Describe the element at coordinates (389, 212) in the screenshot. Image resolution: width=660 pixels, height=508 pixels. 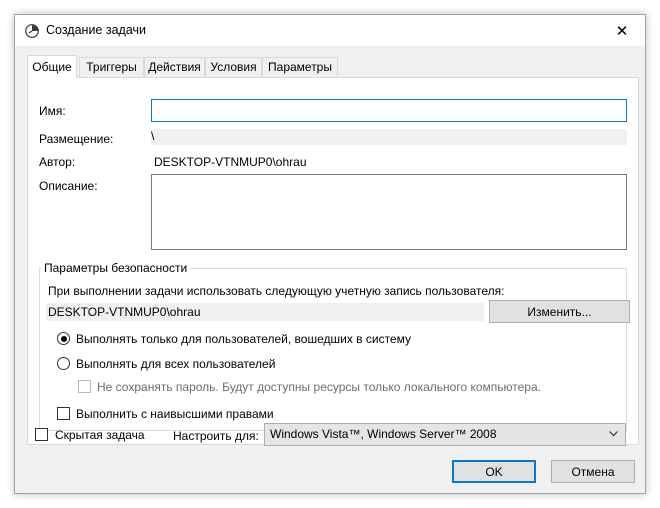
I see `description-input` at that location.